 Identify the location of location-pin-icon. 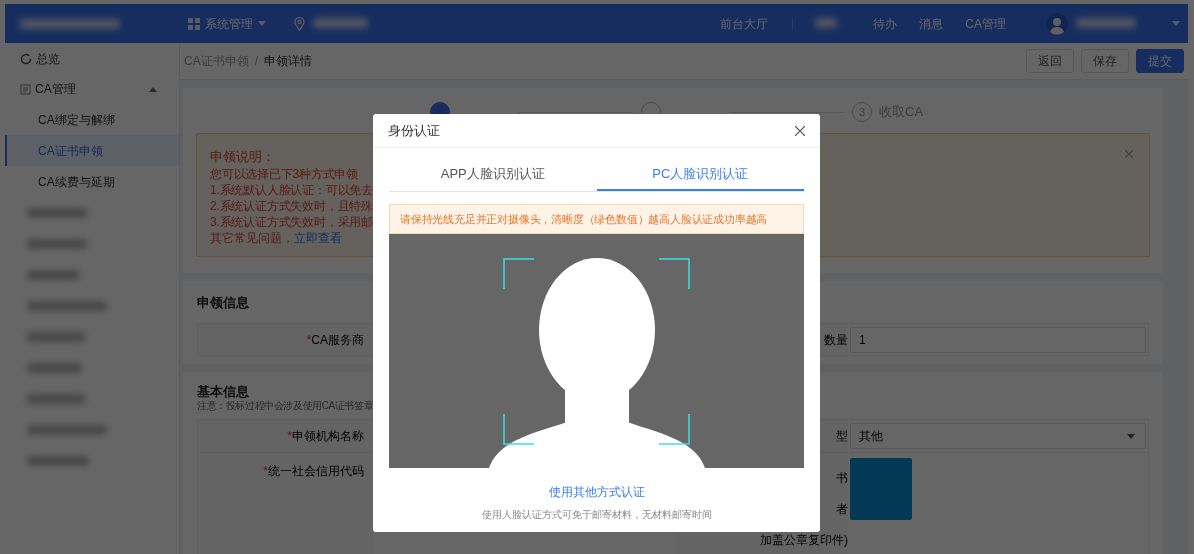
(299, 23).